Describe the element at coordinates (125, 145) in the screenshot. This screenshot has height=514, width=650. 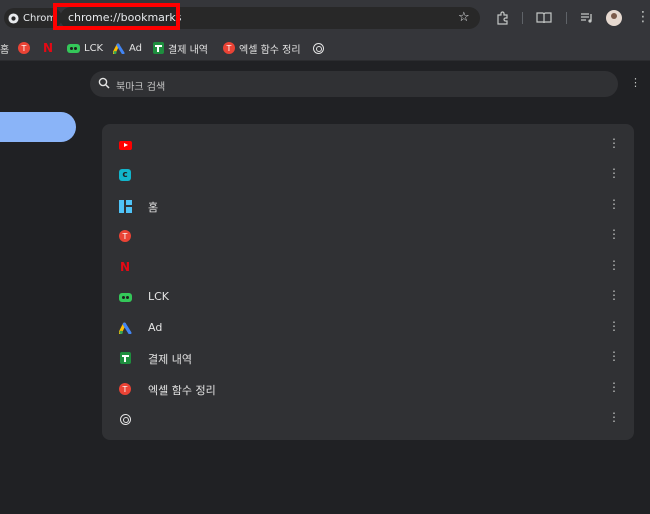
I see `youtube-icon` at that location.